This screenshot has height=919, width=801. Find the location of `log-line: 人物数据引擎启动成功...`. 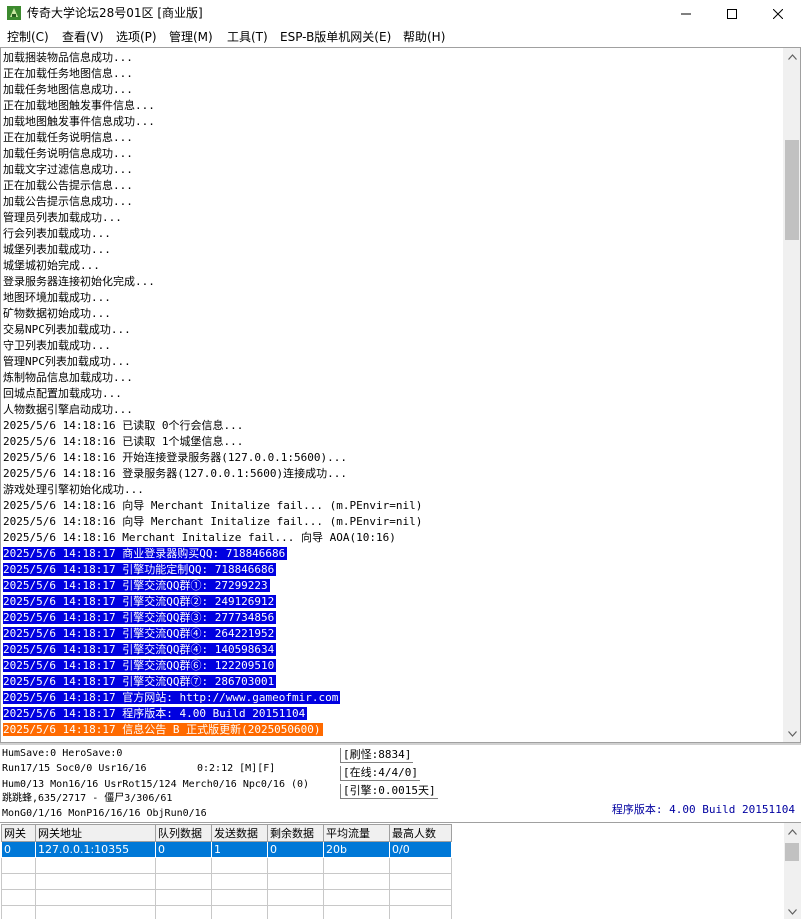

log-line: 人物数据引擎启动成功... is located at coordinates (392, 410).